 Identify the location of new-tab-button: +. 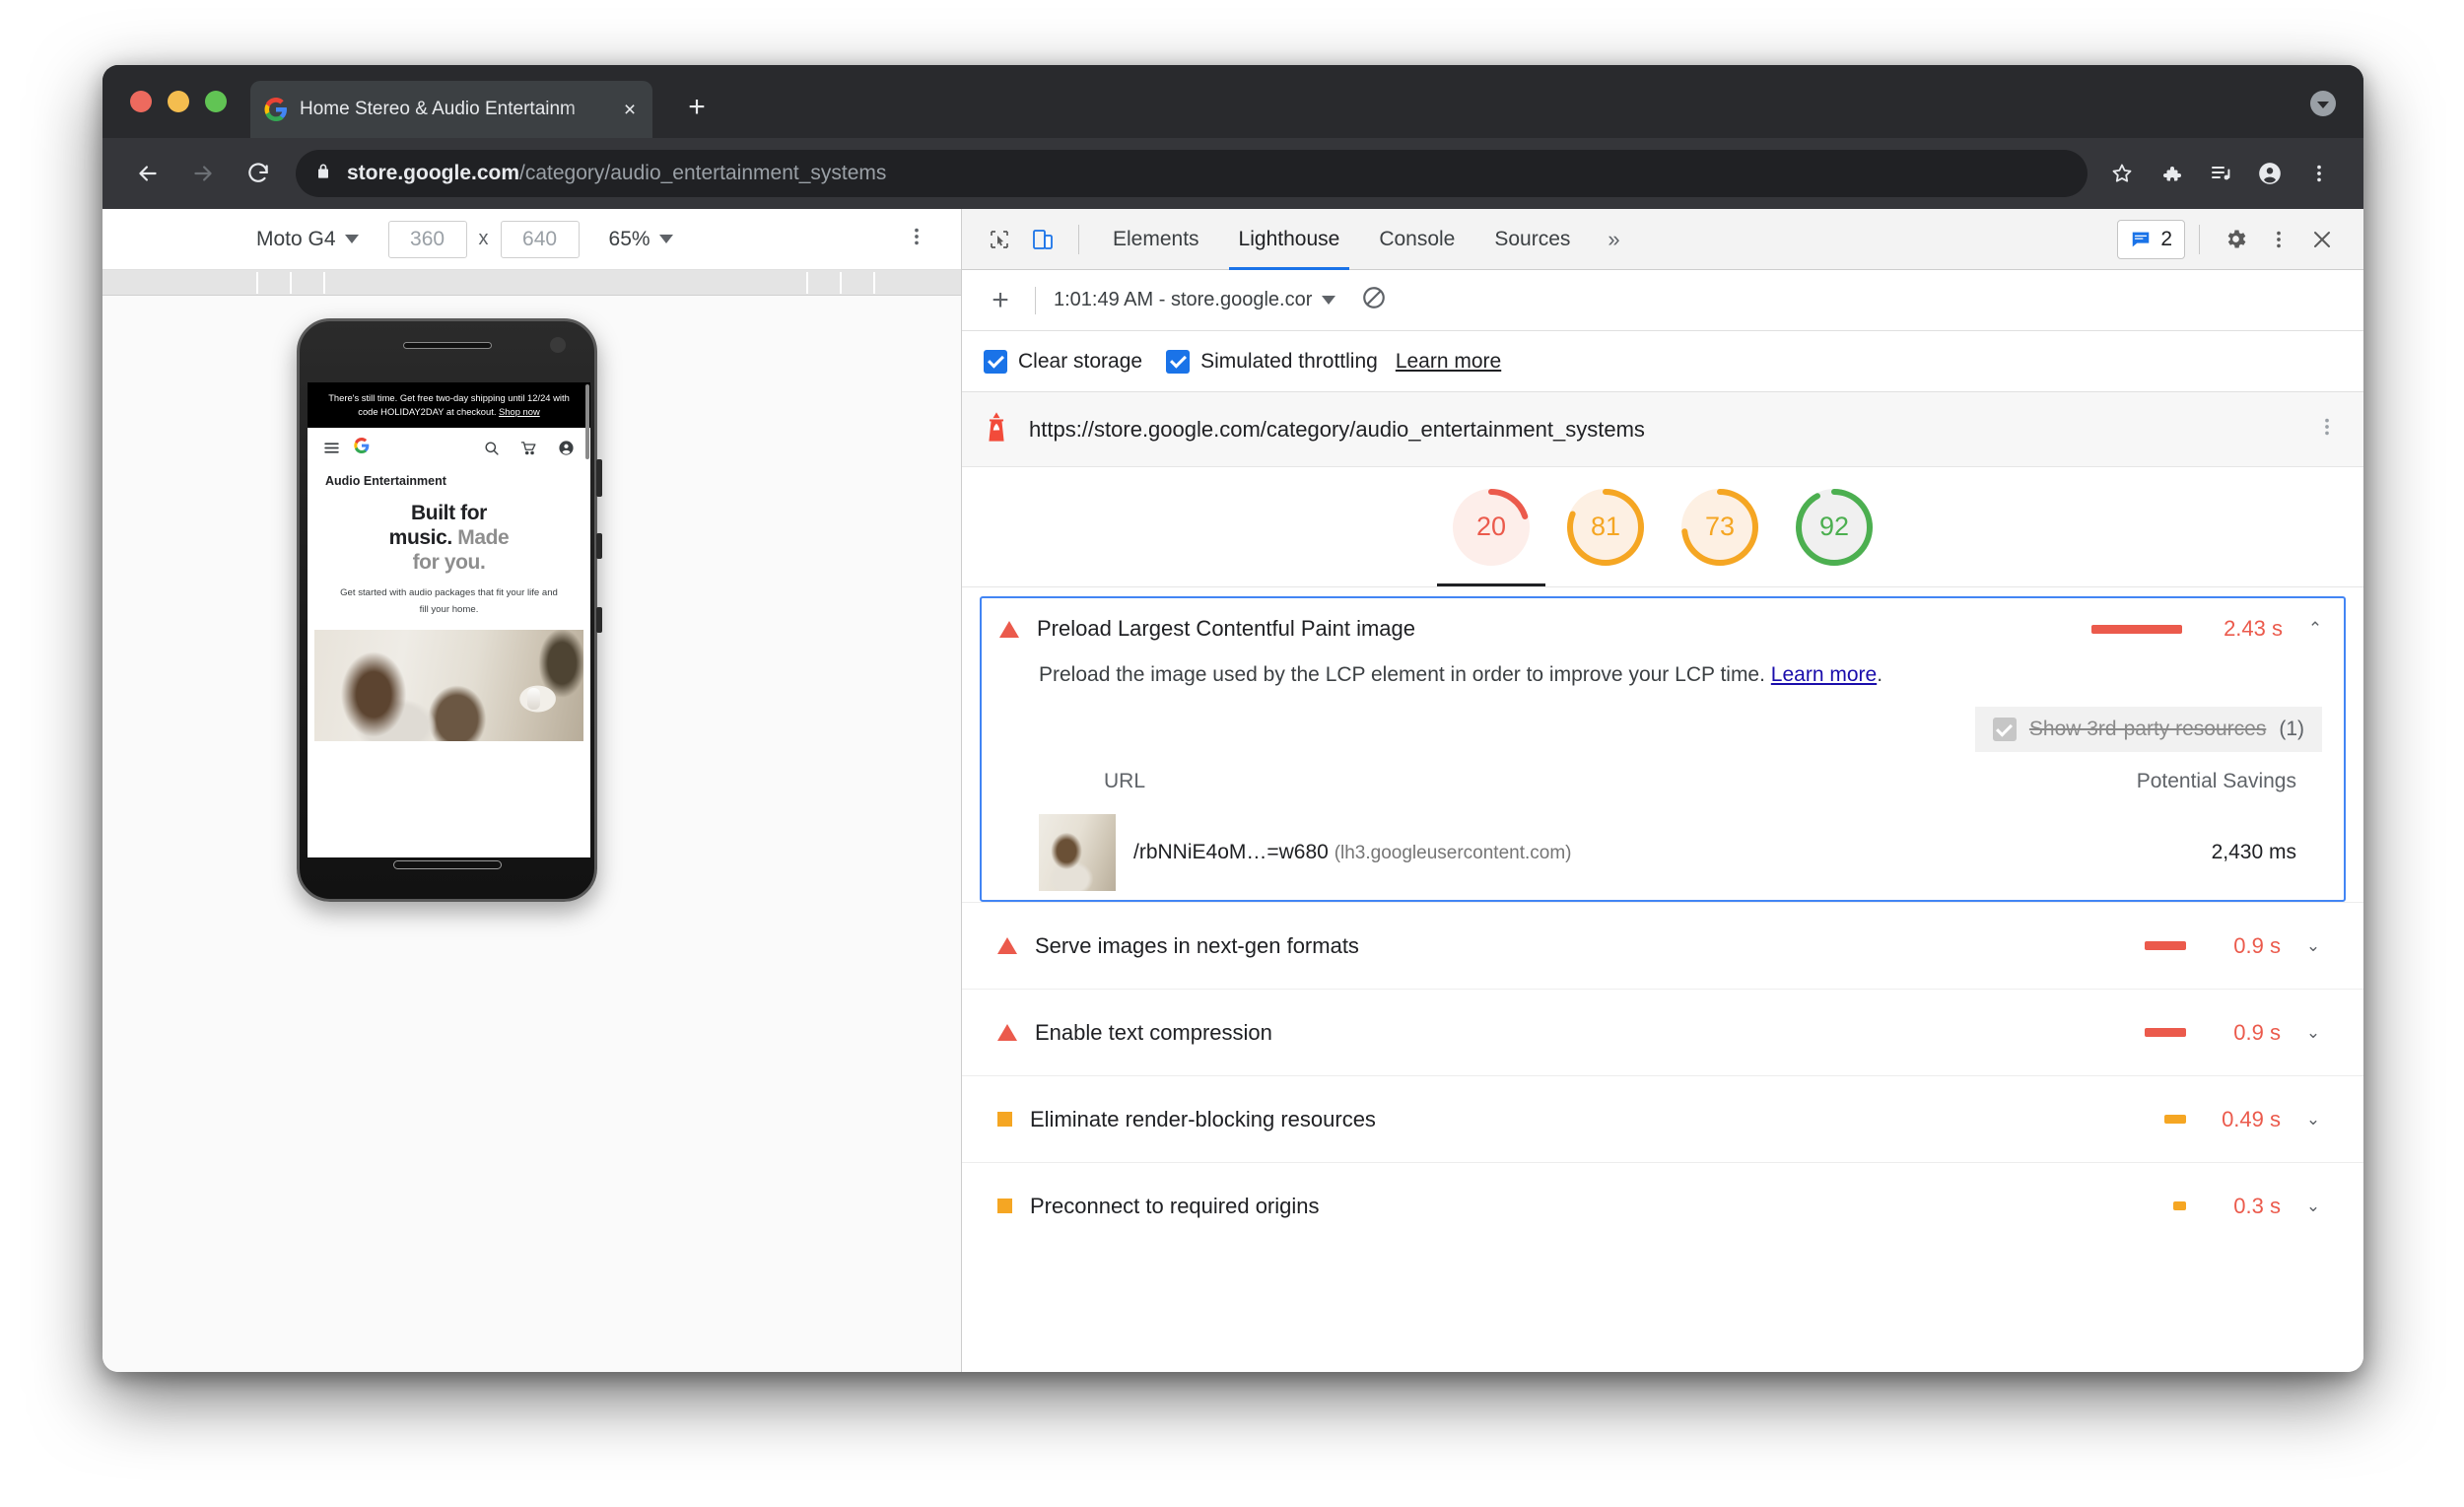
(697, 109).